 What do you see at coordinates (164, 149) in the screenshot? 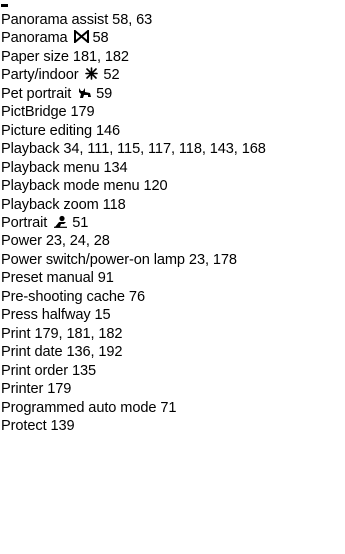
I see `entry-pages: 34, 111, 115, 117, 118, 143, 168` at bounding box center [164, 149].